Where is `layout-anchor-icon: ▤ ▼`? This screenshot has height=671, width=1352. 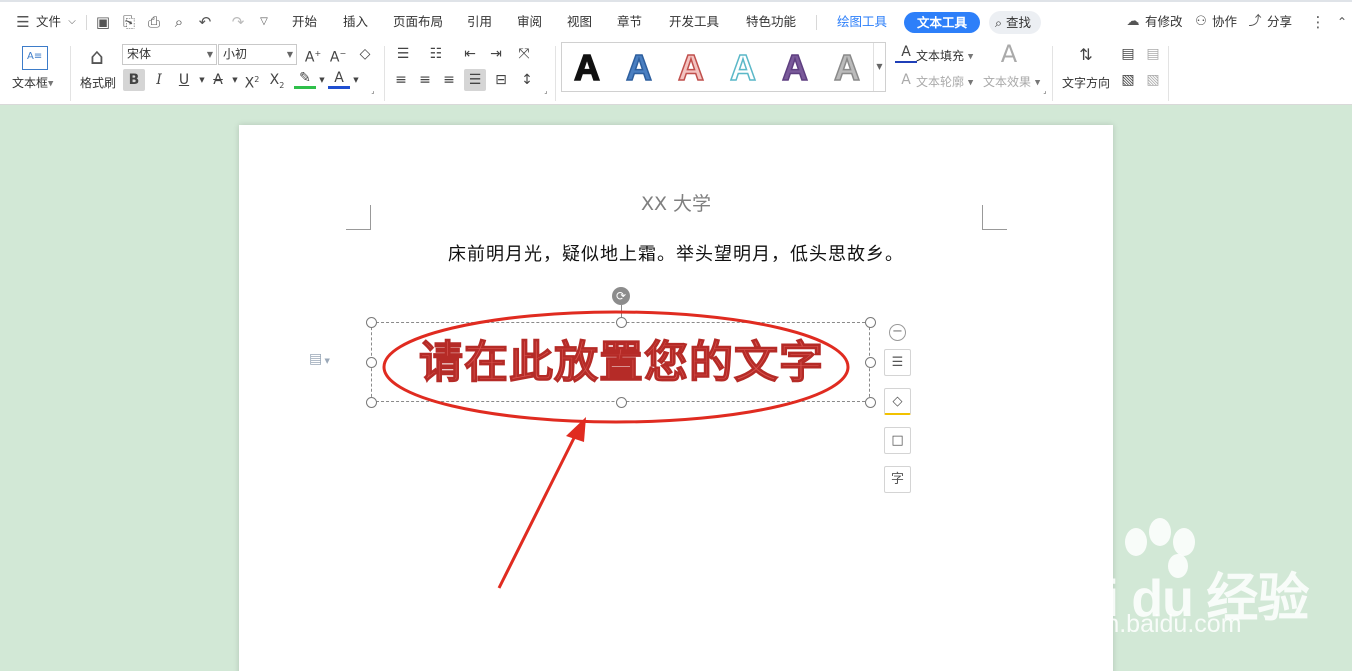 layout-anchor-icon: ▤ ▼ is located at coordinates (319, 359).